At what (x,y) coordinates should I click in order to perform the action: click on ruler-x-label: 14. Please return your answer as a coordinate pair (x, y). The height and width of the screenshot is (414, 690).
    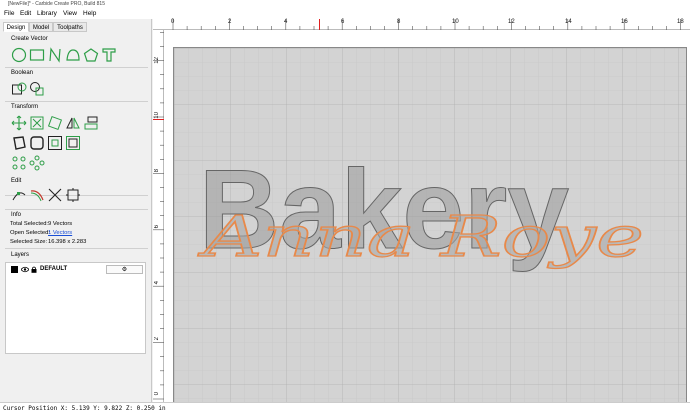
    Looking at the image, I should click on (568, 22).